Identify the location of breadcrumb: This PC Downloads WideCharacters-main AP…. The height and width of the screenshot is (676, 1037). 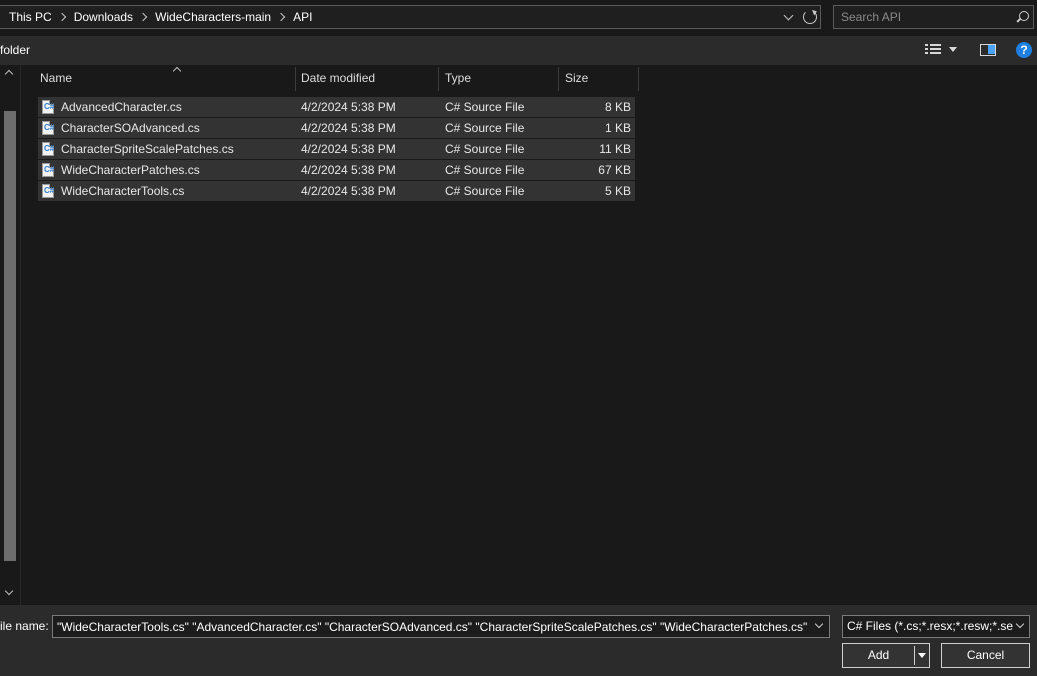
(160, 17).